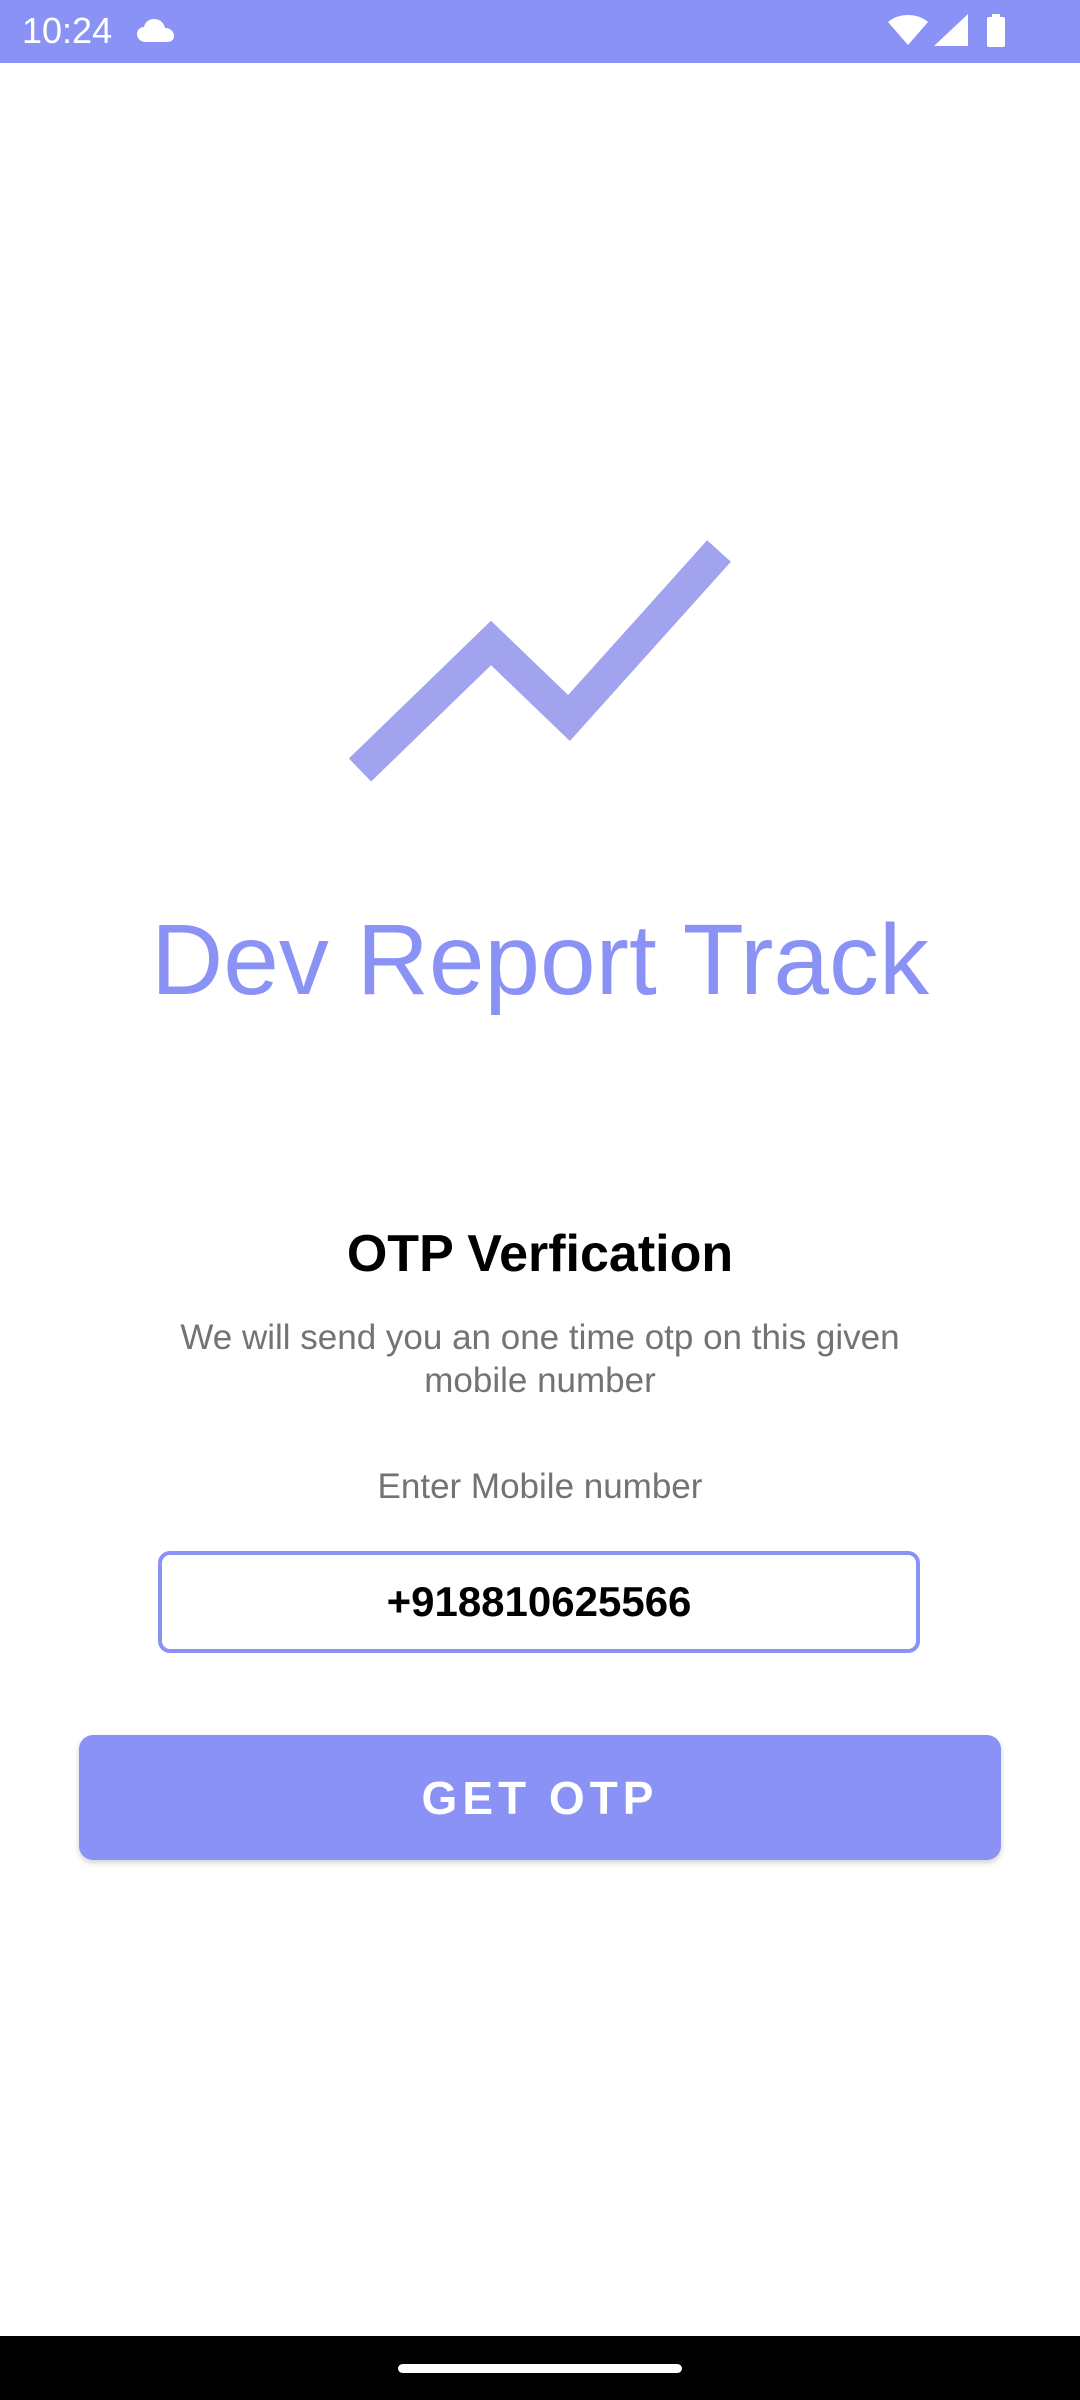 The image size is (1080, 2400). I want to click on wifi-icon, so click(908, 30).